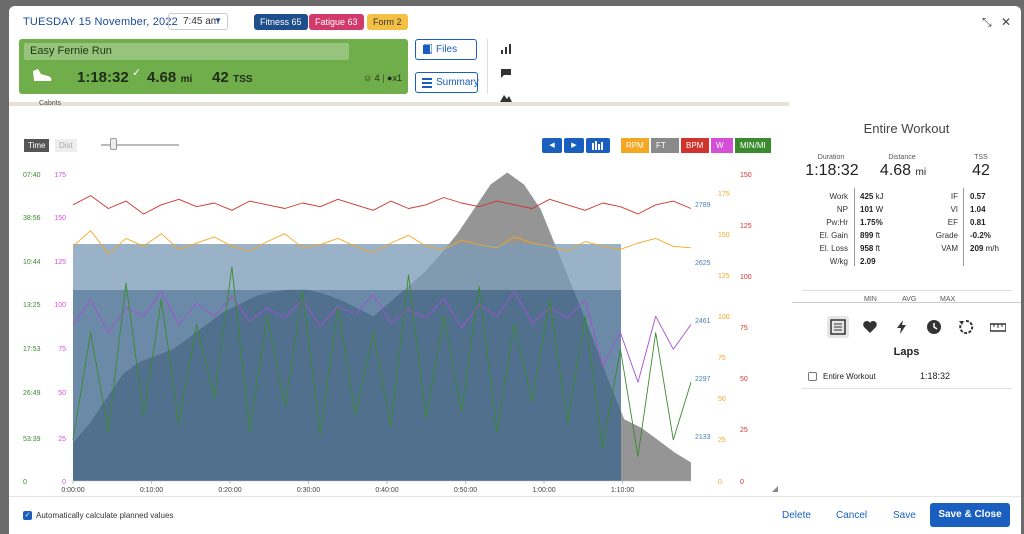 The image size is (1024, 534). What do you see at coordinates (838, 261) in the screenshot?
I see `metric-label: W/kg` at bounding box center [838, 261].